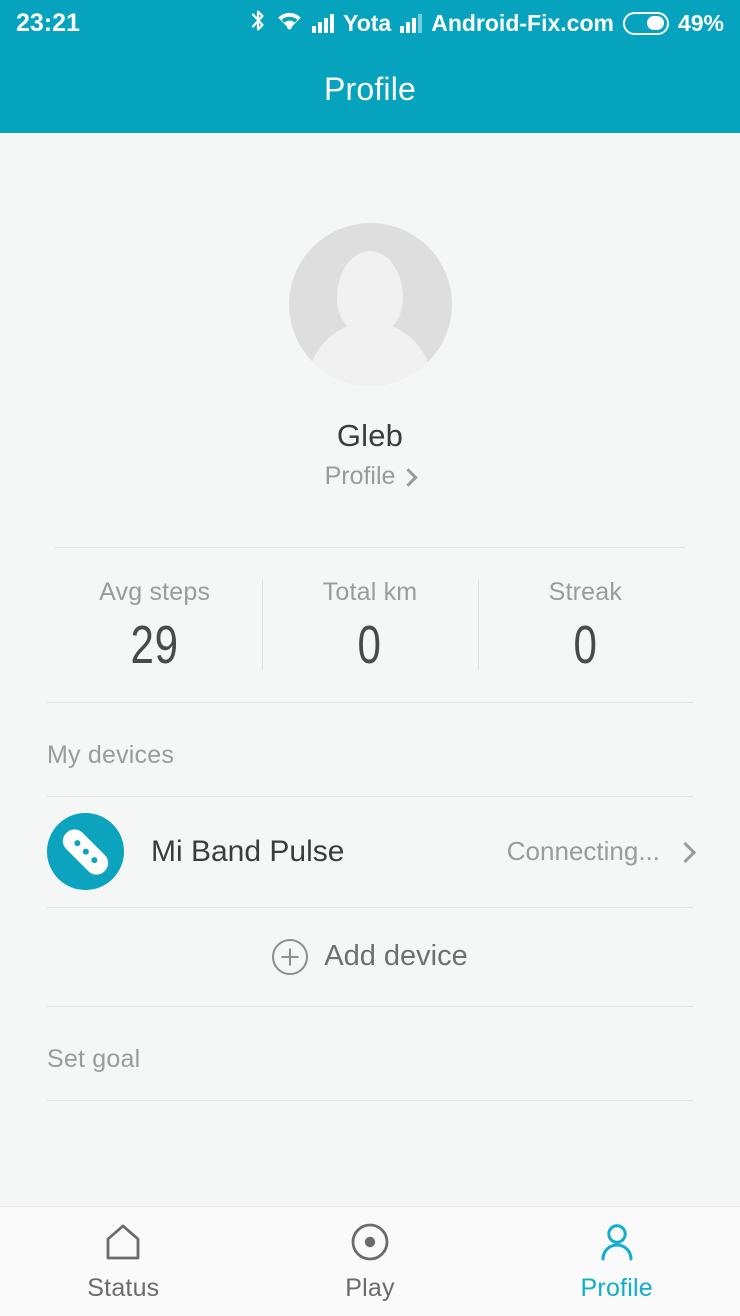  I want to click on add-device-button: Add device, so click(370, 957).